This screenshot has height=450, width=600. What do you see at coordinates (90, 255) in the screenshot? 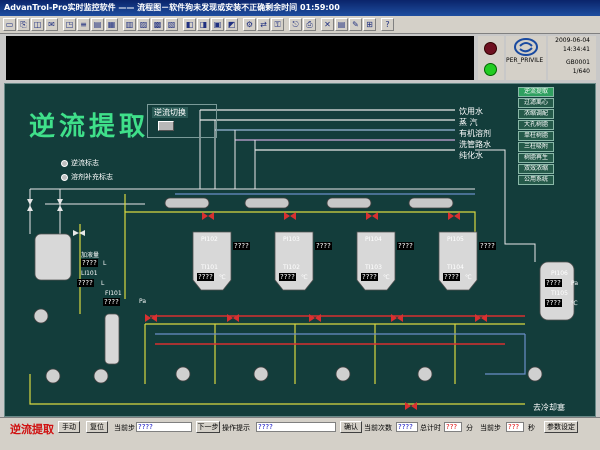
I see `add-amount-label: 加液量` at bounding box center [90, 255].